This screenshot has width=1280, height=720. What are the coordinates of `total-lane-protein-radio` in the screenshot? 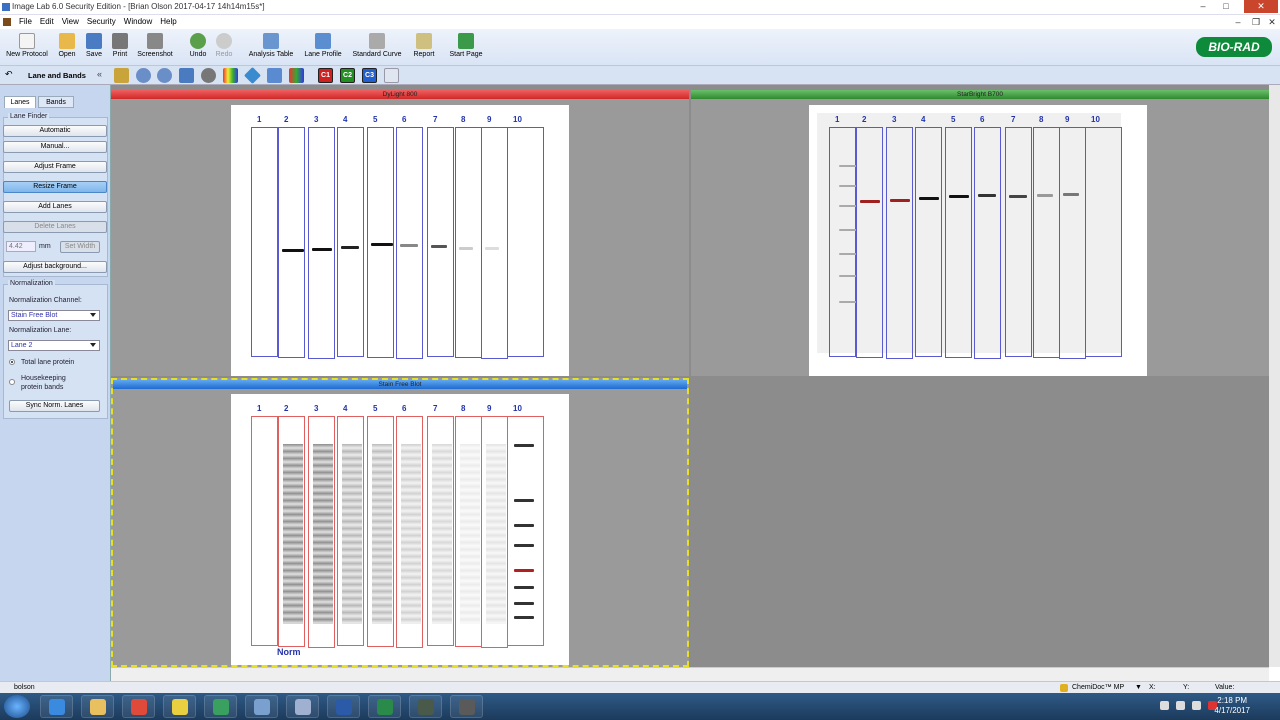 It's located at (12, 362).